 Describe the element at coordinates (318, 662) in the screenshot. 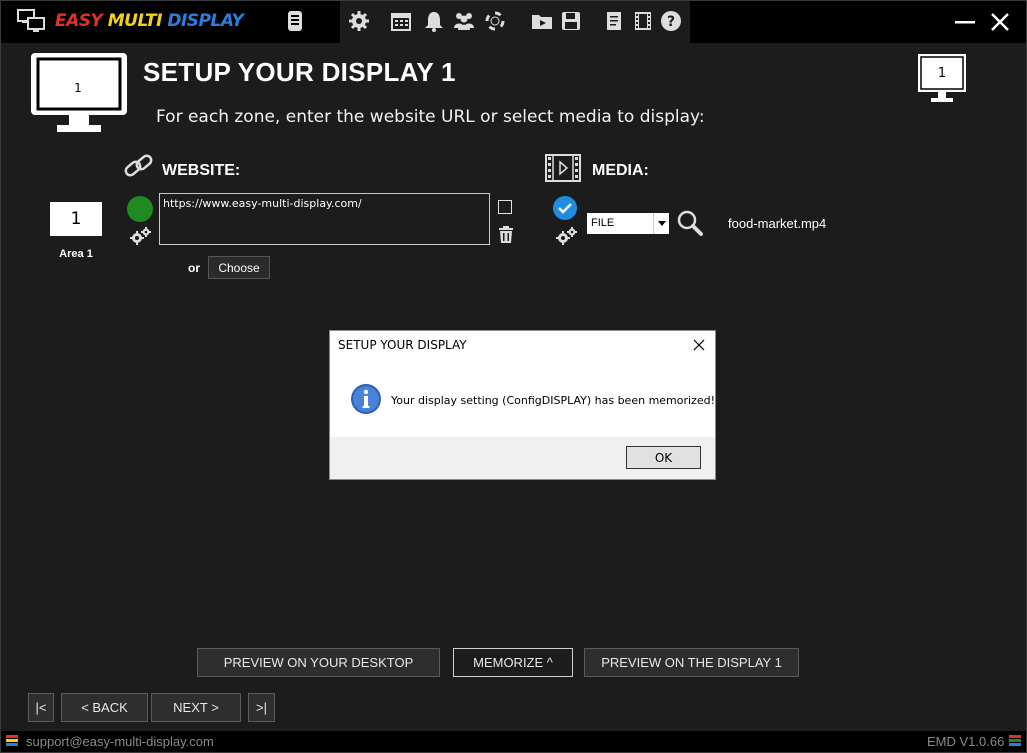

I see `preview-desktop-button: PREVIEW ON YOUR DESKTOP` at that location.